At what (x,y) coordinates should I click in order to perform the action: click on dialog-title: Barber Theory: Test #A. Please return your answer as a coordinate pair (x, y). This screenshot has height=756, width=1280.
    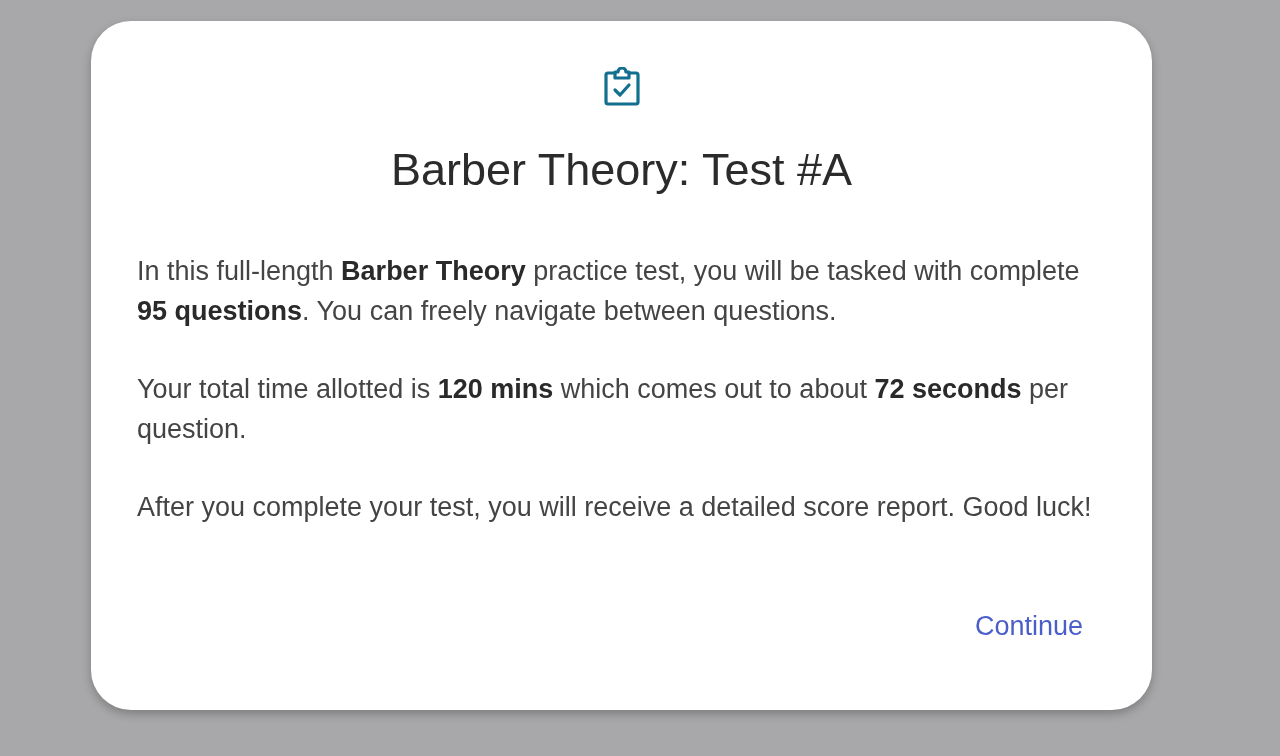
    Looking at the image, I should click on (621, 170).